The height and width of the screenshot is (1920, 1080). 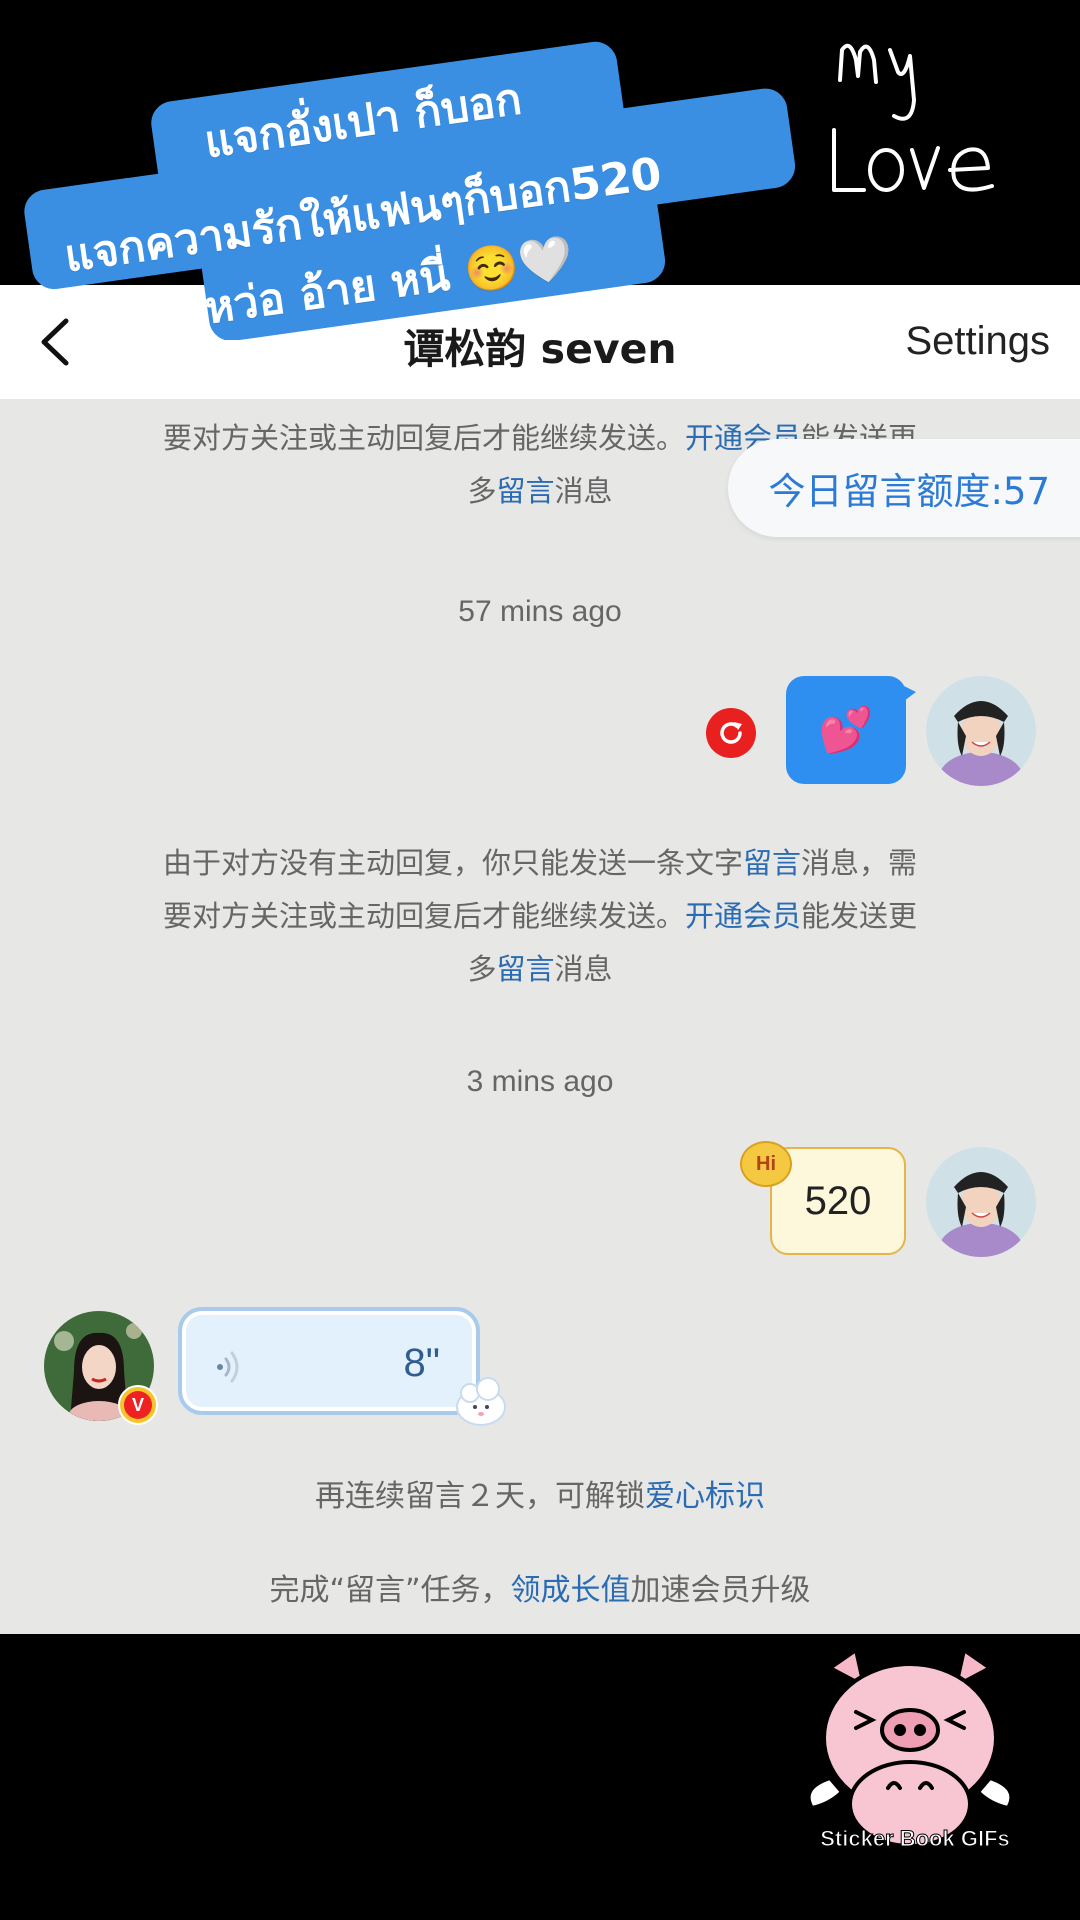 I want to click on refresh-icon, so click(x=731, y=733).